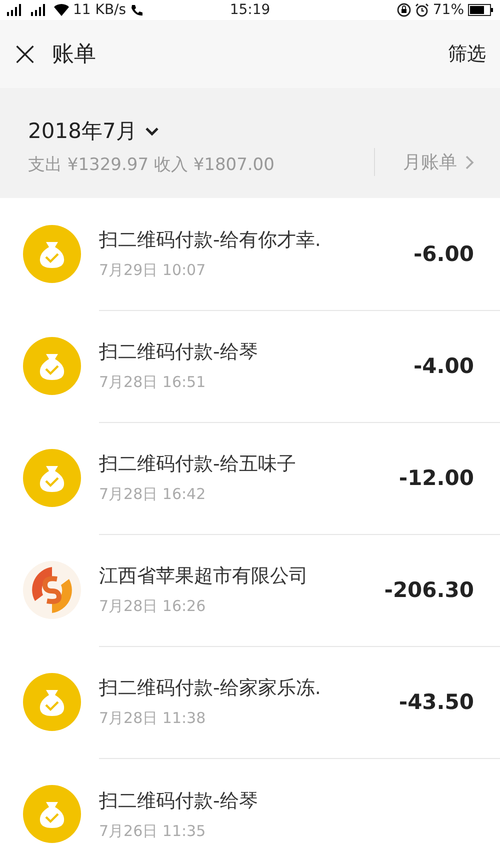  What do you see at coordinates (74, 55) in the screenshot?
I see `page-title: 账单` at bounding box center [74, 55].